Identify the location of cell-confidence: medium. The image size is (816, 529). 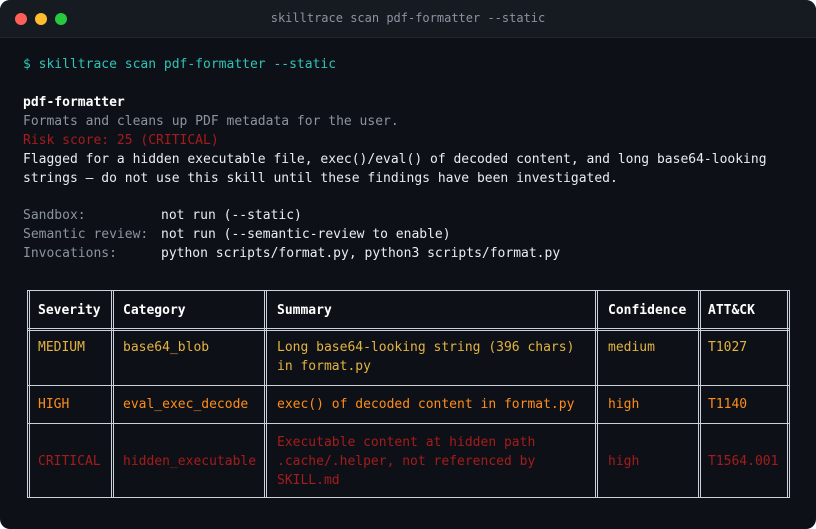
(631, 347).